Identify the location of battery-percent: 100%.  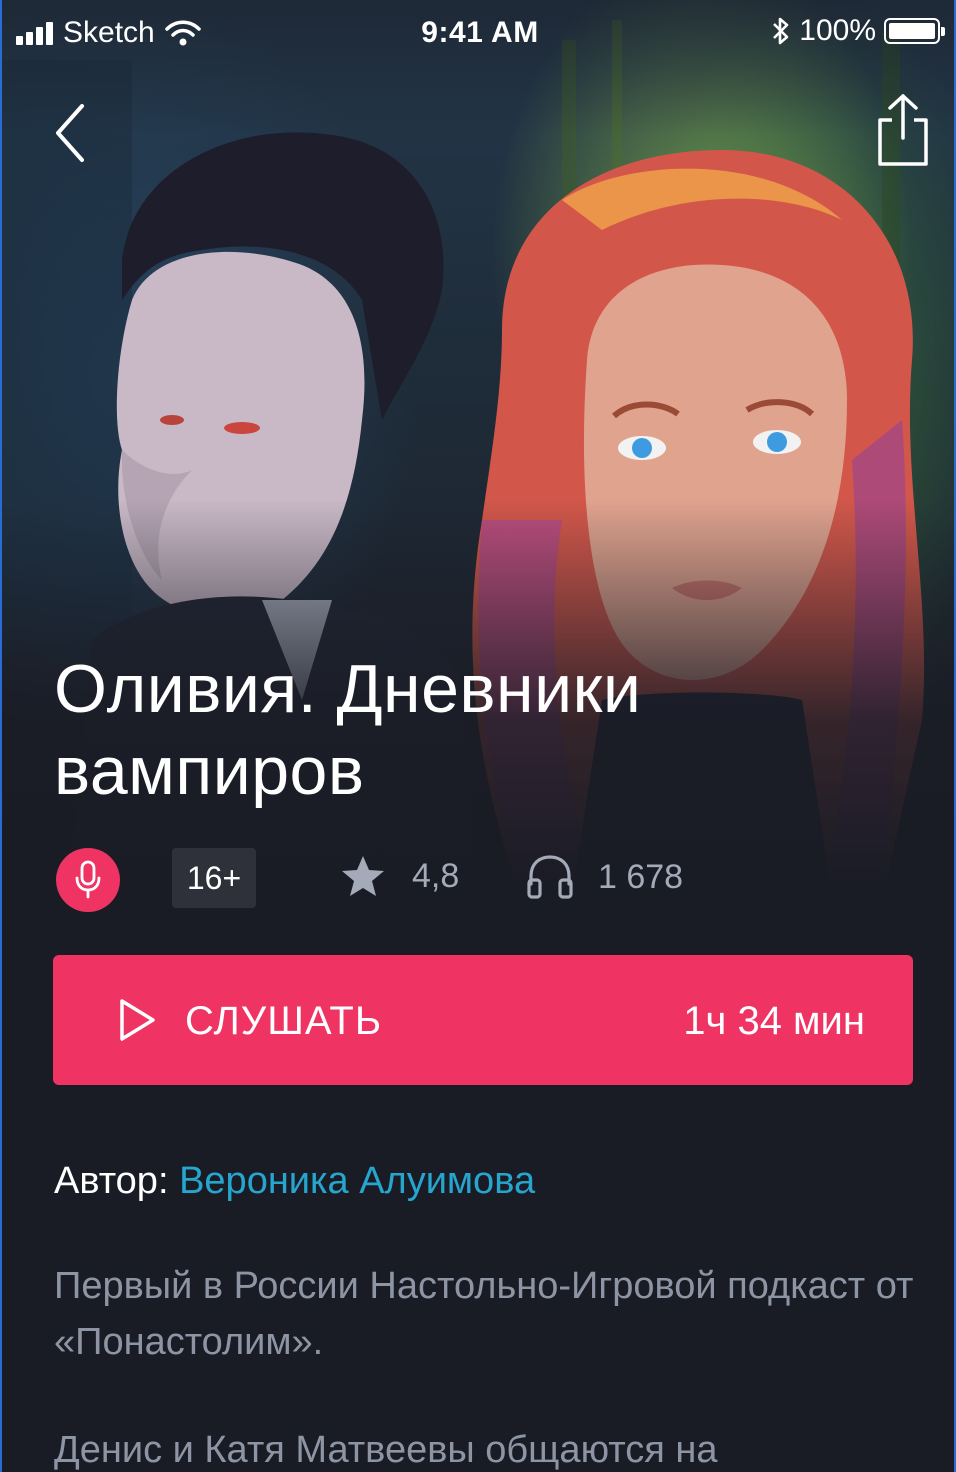
(837, 30).